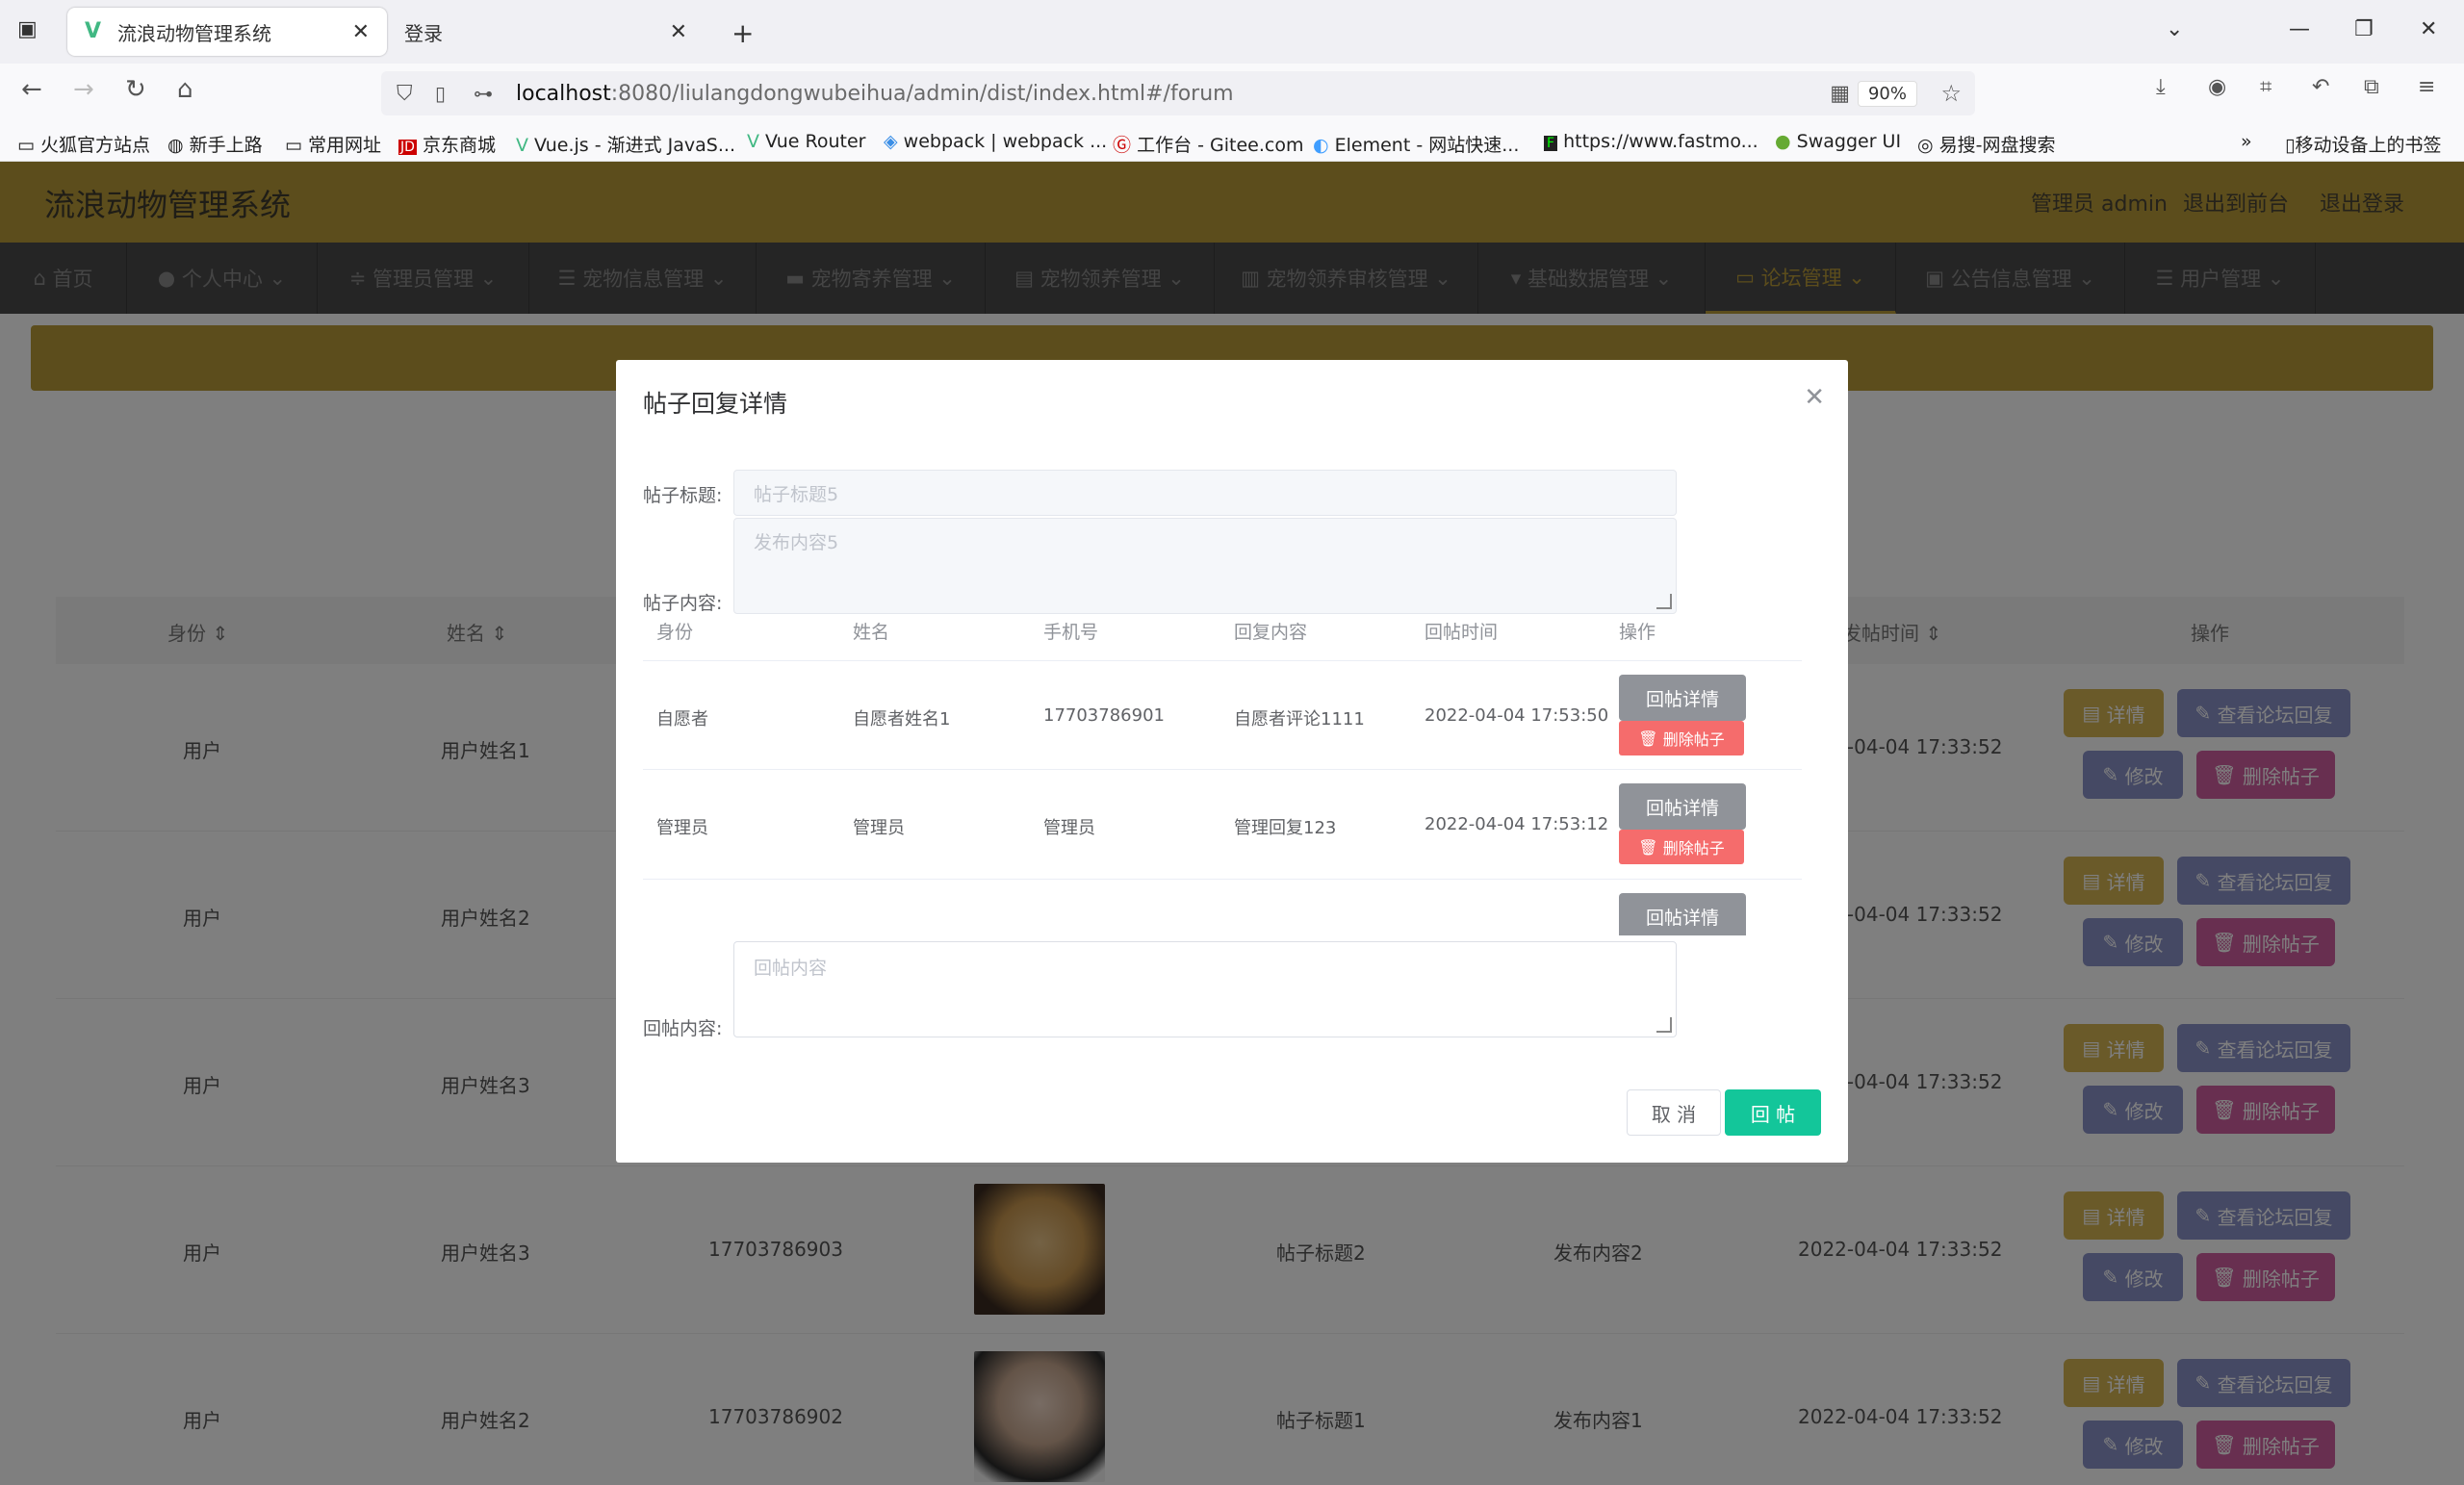 This screenshot has height=1485, width=2464. What do you see at coordinates (1232, 32) in the screenshot?
I see `browser-tab-strip: ▣ V 流浪动物管理系统 ✕ 登录 ✕ + ⌄ — ❐ ✕` at bounding box center [1232, 32].